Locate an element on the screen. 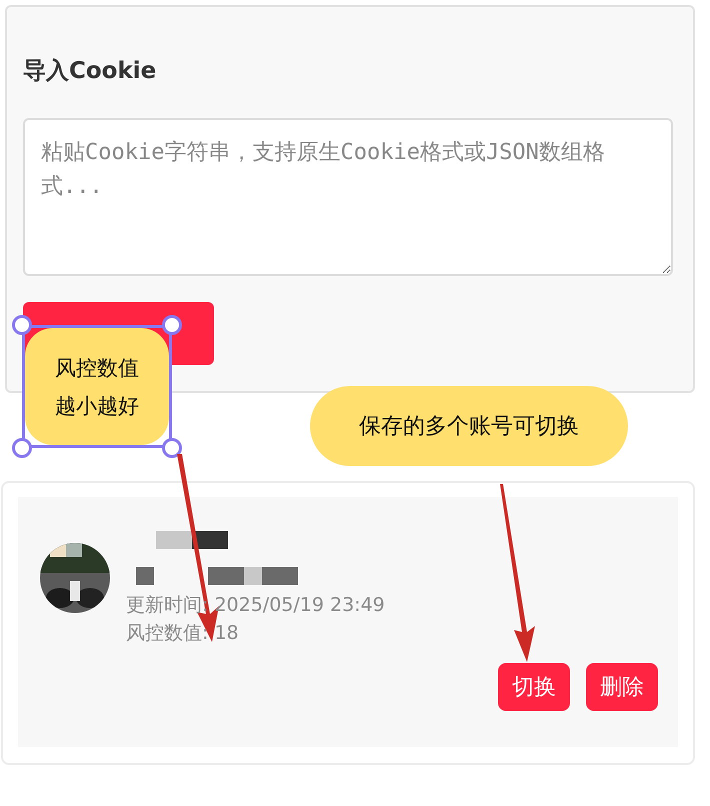 The image size is (710, 806). panel-title: 导入Cookie is located at coordinates (90, 71).